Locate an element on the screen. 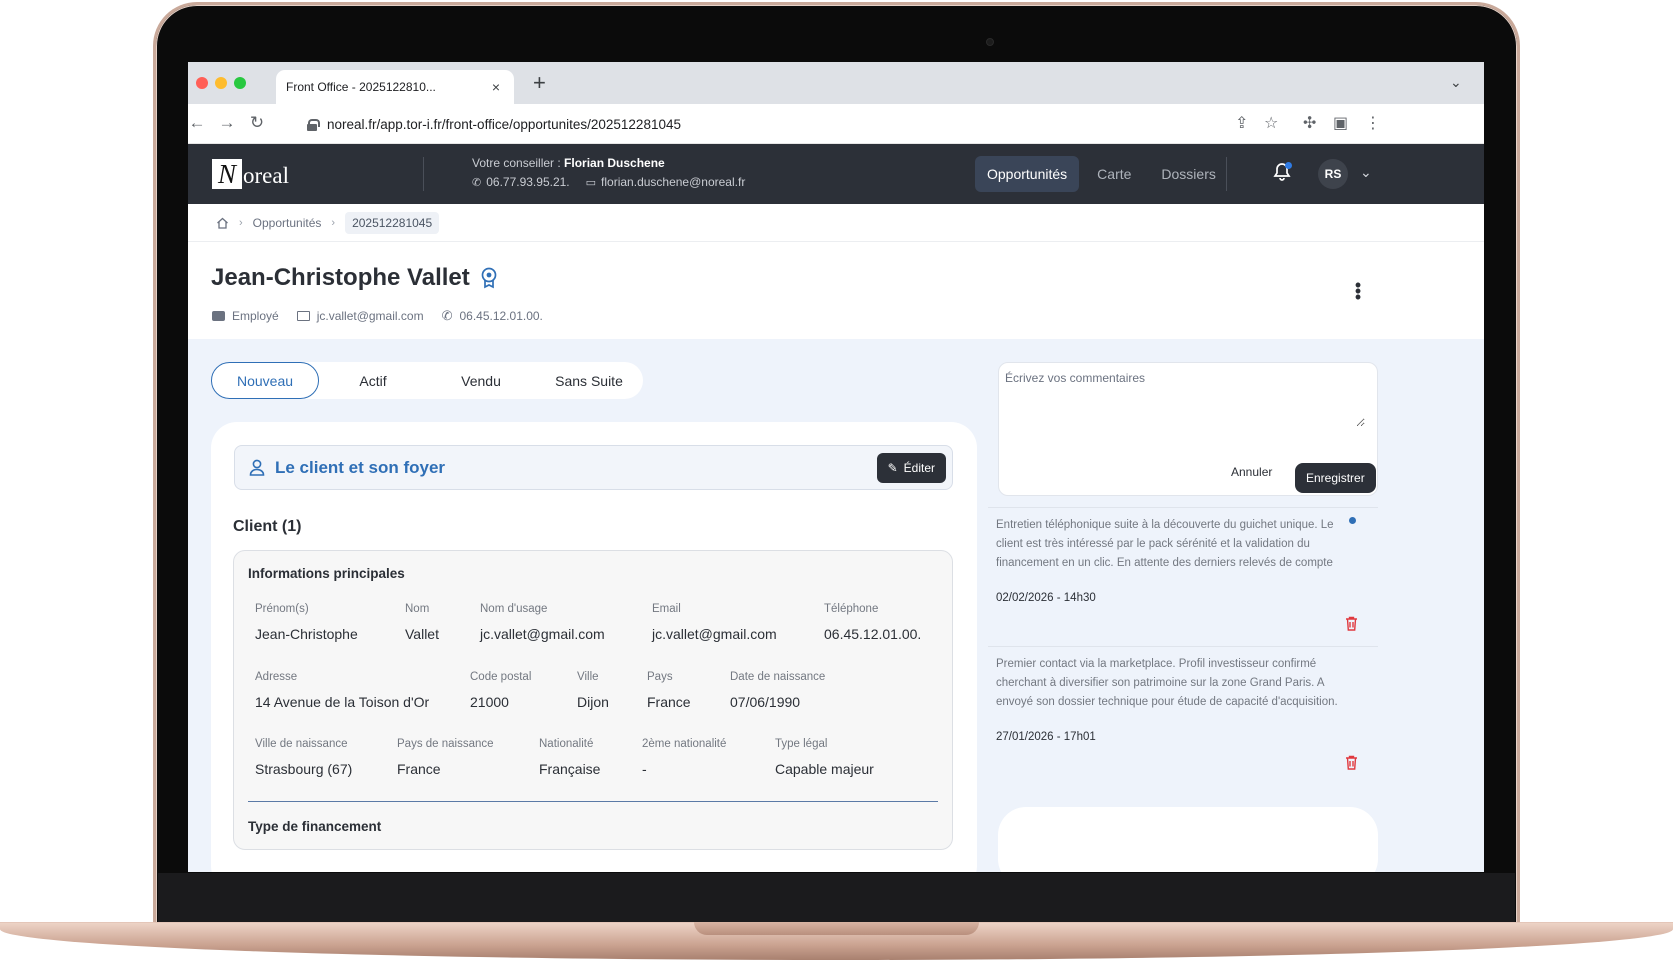 This screenshot has width=1673, height=960. section-title: Le client et son foyer is located at coordinates (360, 467).